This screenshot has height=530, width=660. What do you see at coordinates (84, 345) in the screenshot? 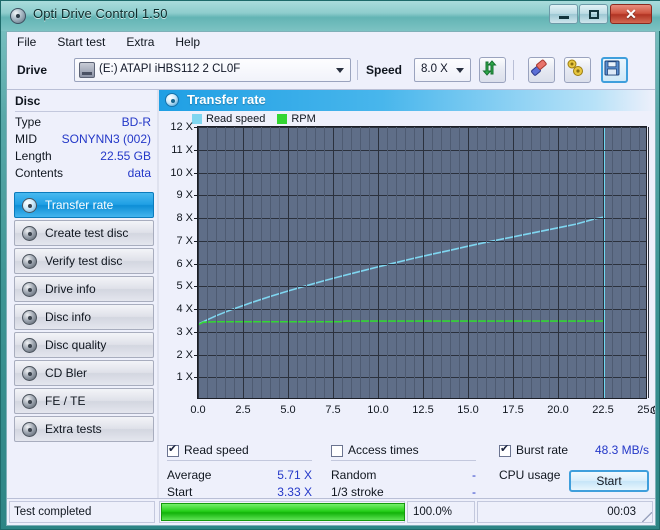
I see `sidebar-item-disc-quality: Disc quality` at bounding box center [84, 345].